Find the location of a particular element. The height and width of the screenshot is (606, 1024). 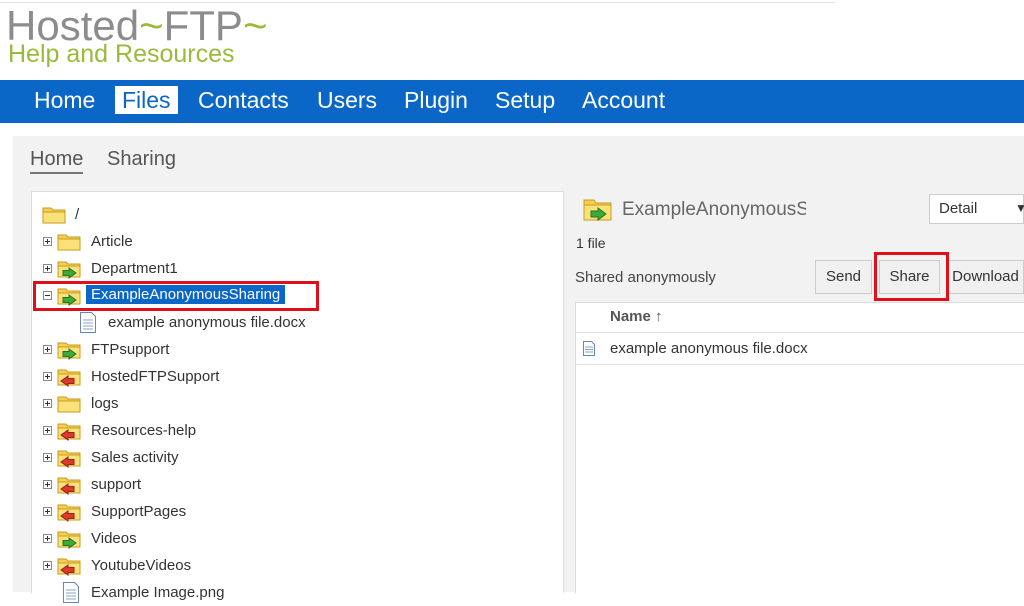

tree-label: HostedFTPSupport is located at coordinates (155, 376).